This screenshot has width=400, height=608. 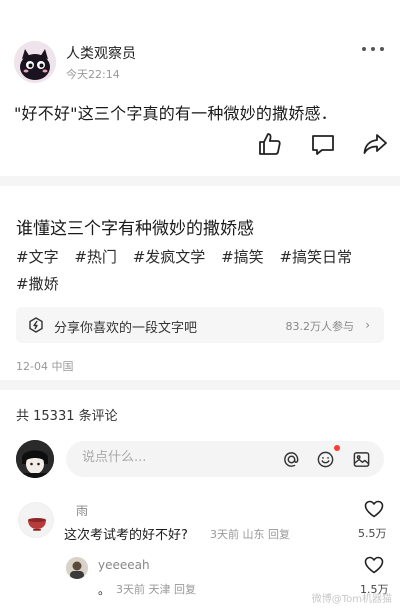 What do you see at coordinates (37, 284) in the screenshot?
I see `tag-link: #撒娇` at bounding box center [37, 284].